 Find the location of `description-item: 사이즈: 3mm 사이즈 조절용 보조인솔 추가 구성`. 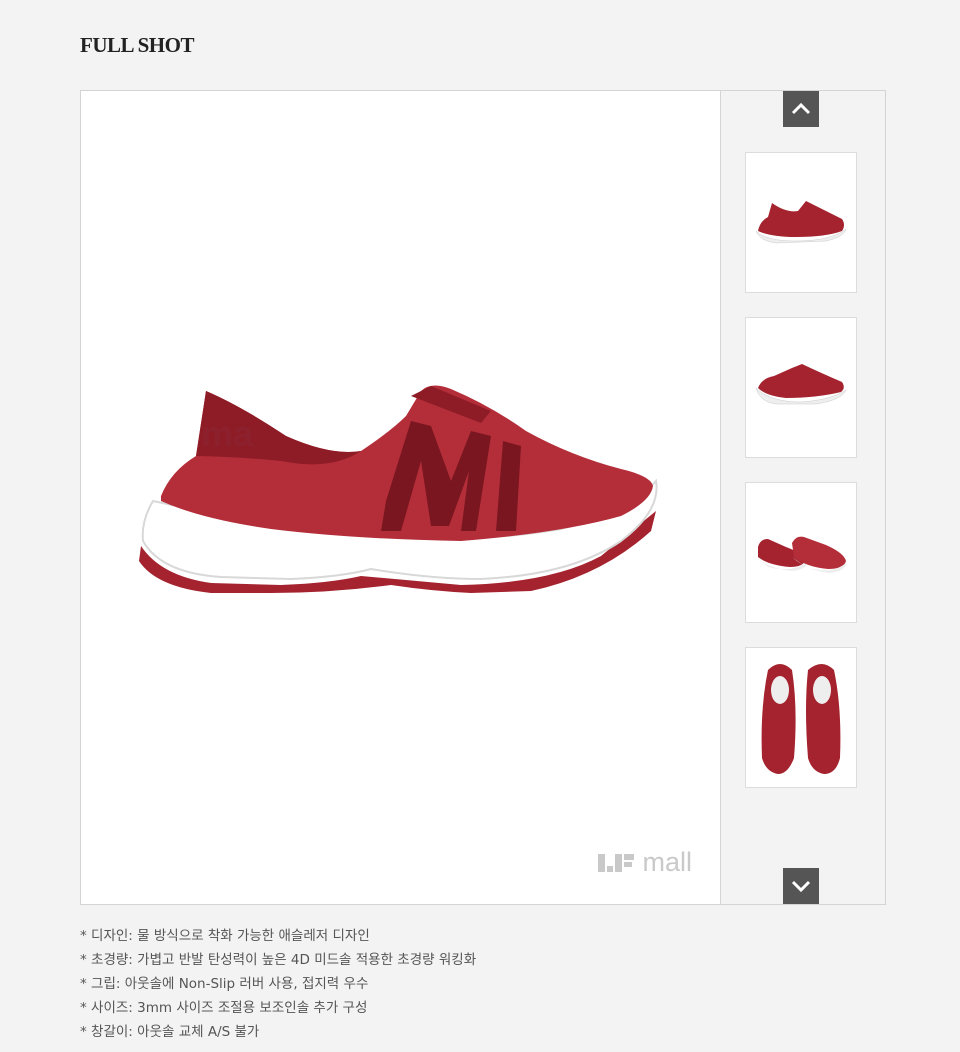

description-item: 사이즈: 3mm 사이즈 조절용 보조인솔 추가 구성 is located at coordinates (278, 1008).